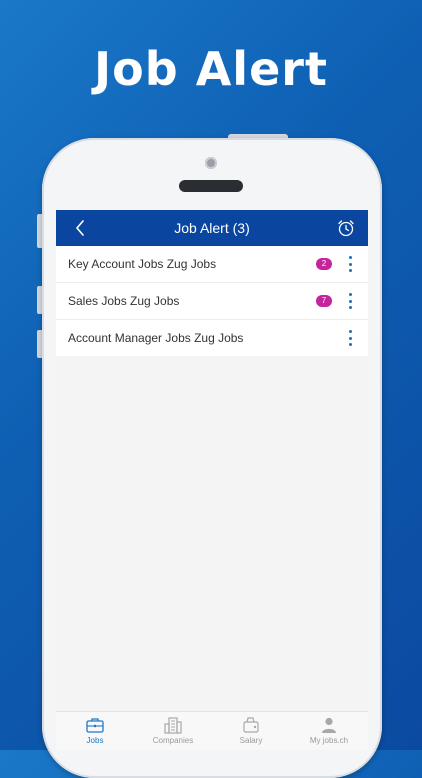  I want to click on alert-count-badge: 7, so click(324, 301).